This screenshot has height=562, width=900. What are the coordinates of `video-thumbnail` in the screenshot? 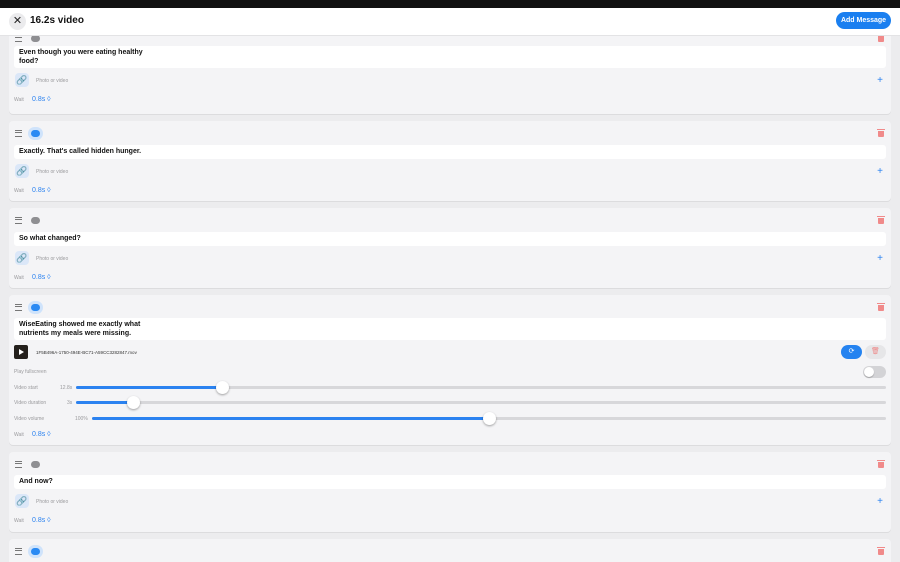 It's located at (21, 352).